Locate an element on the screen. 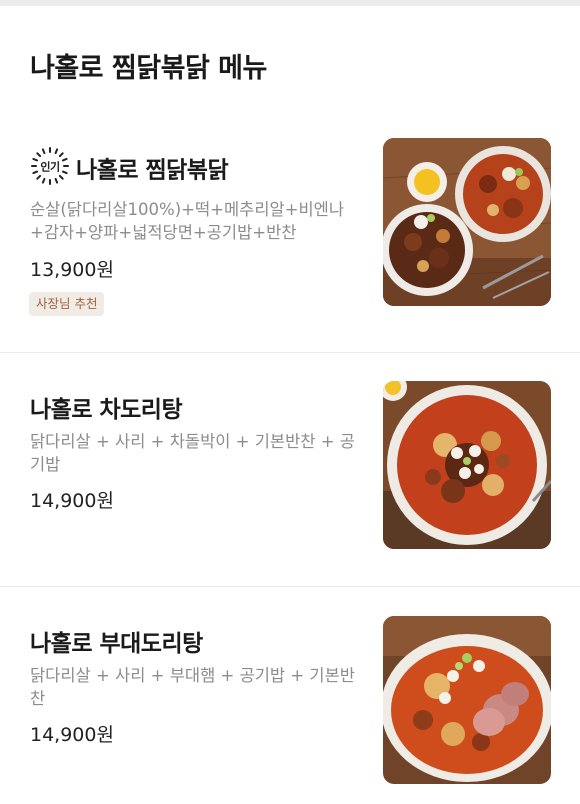  popular-badge-label: 인기 is located at coordinates (49, 167).